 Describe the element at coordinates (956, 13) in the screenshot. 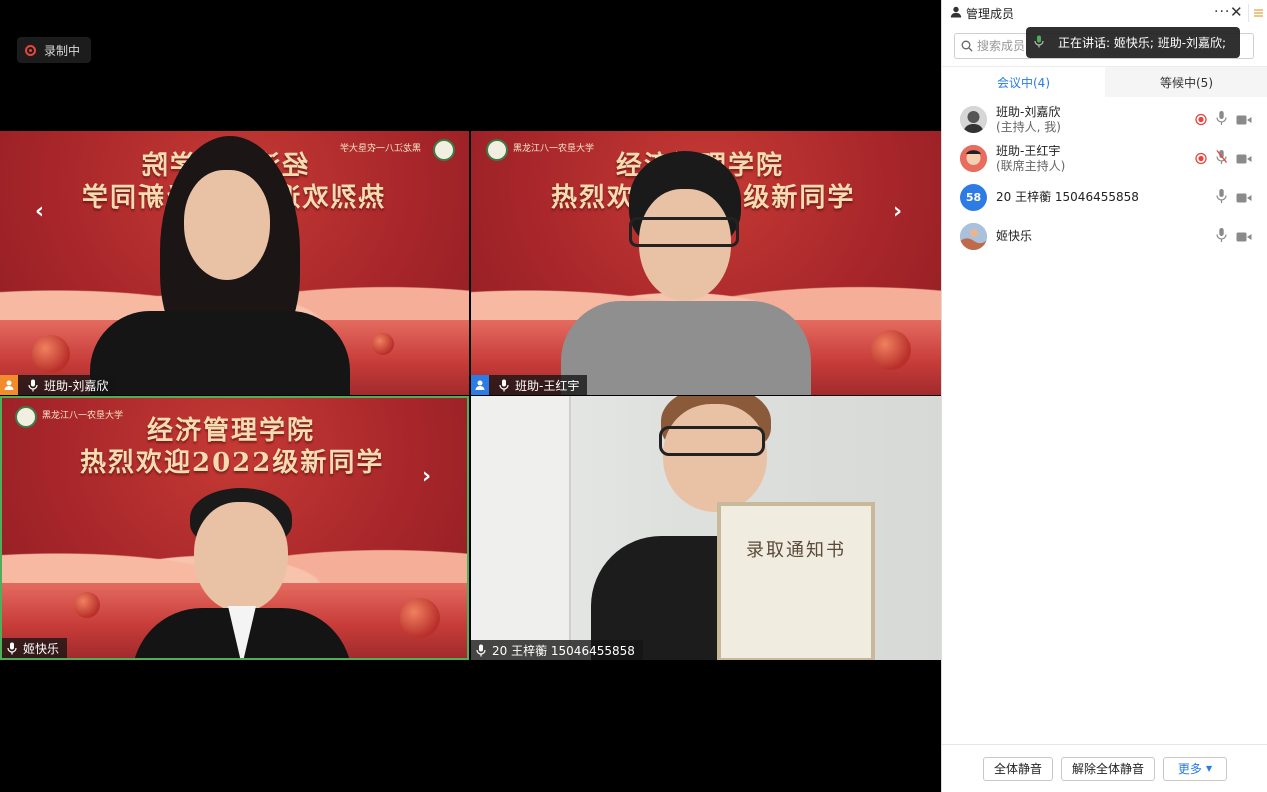

I see `user-icon` at that location.